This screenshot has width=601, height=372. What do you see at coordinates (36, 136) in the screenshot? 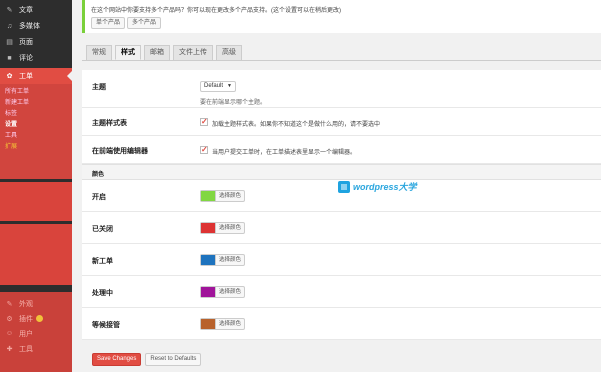
I see `submenu-tools: 工具` at bounding box center [36, 136].